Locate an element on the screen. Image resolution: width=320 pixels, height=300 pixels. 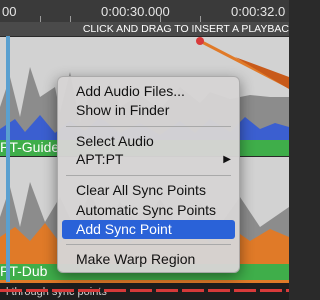
menu-item-label: Automatic Sync Points is located at coordinates (146, 210).